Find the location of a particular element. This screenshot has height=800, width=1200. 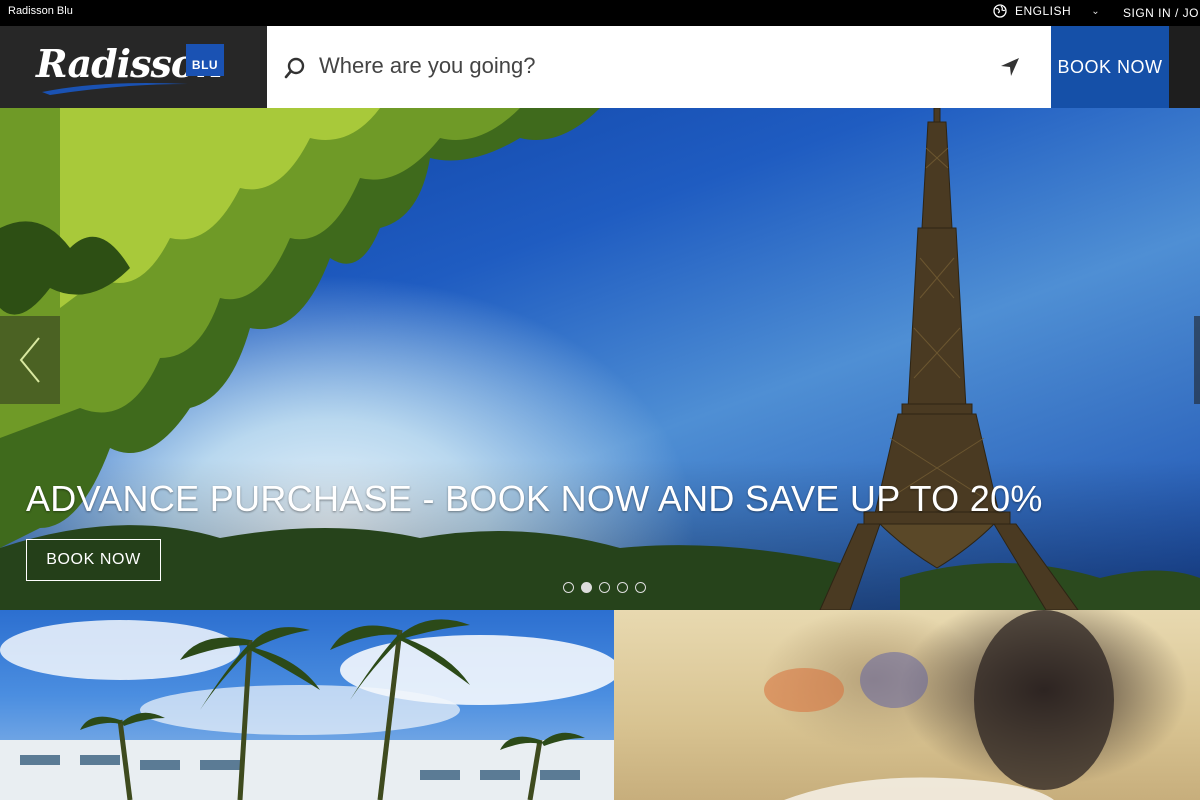

destination-input is located at coordinates (649, 66).